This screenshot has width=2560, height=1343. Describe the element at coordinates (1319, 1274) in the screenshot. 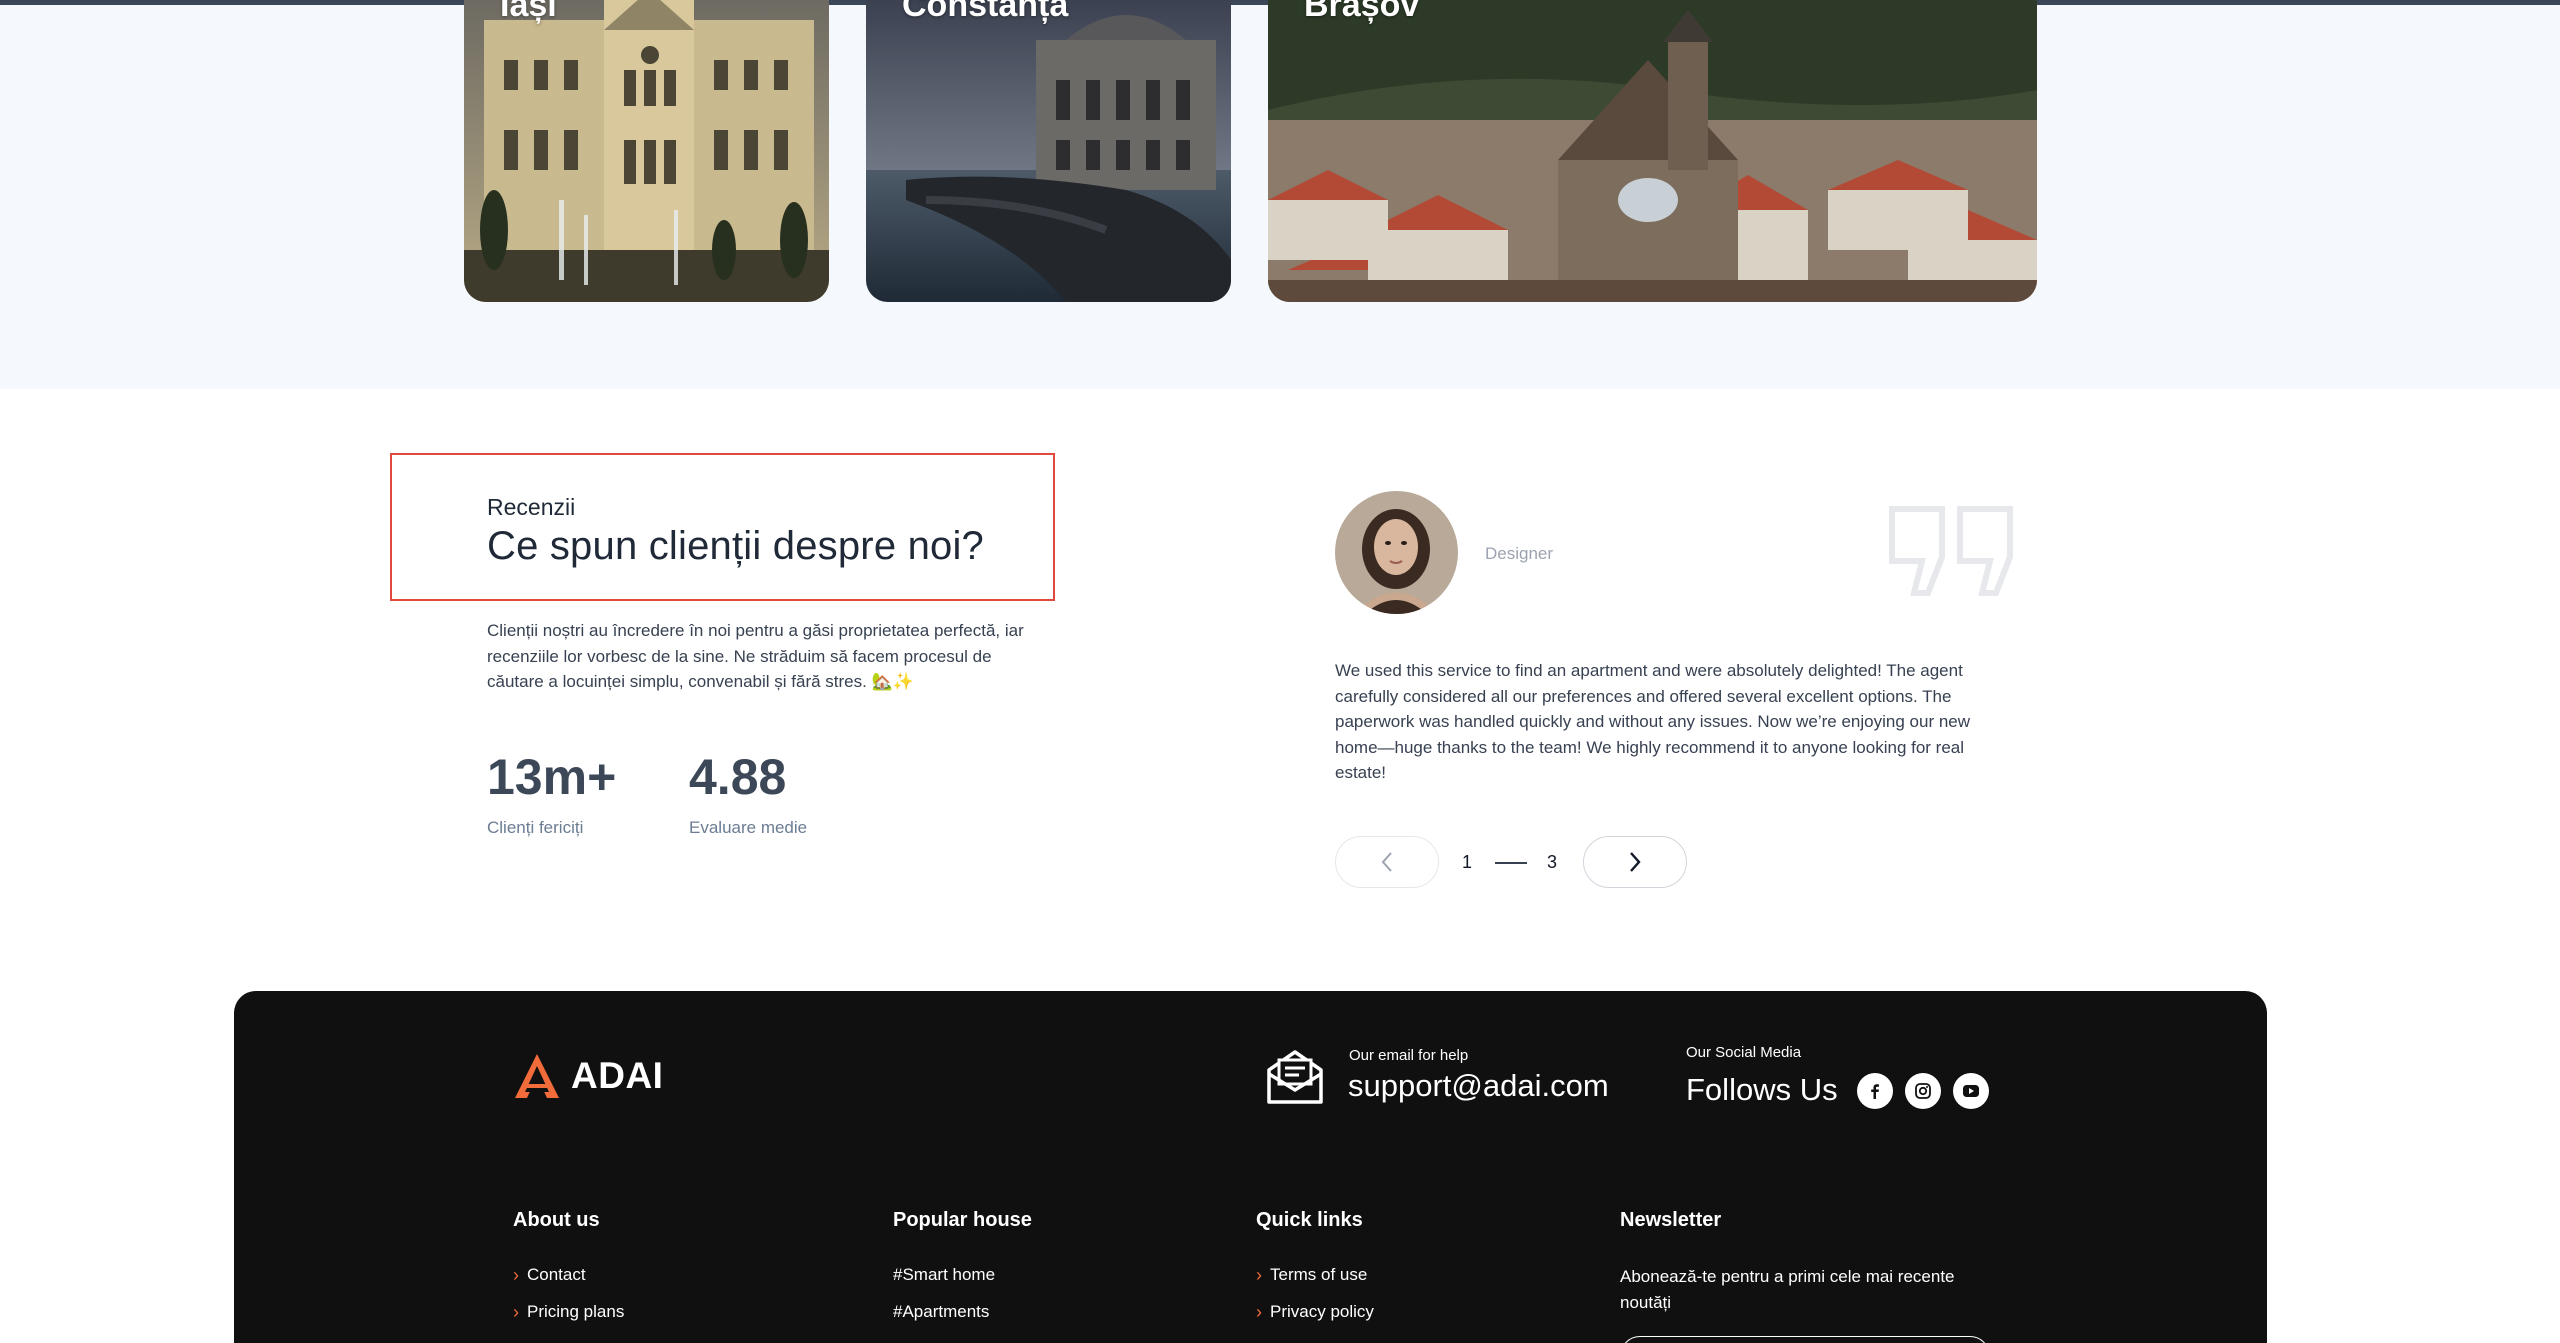

I see `footer-link-label: Terms of use` at that location.